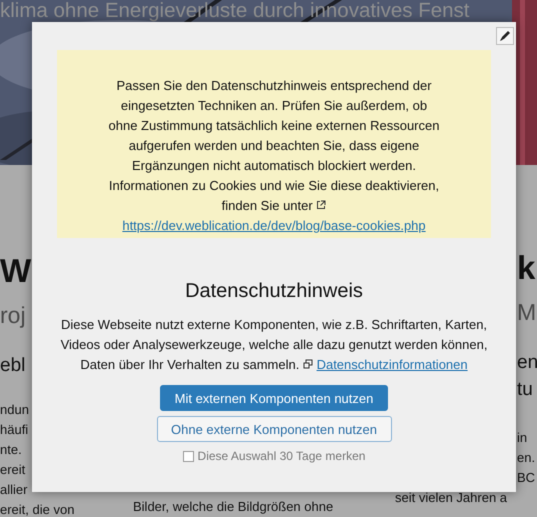 This screenshot has width=537, height=517. I want to click on page-subtitle: M, so click(526, 312).